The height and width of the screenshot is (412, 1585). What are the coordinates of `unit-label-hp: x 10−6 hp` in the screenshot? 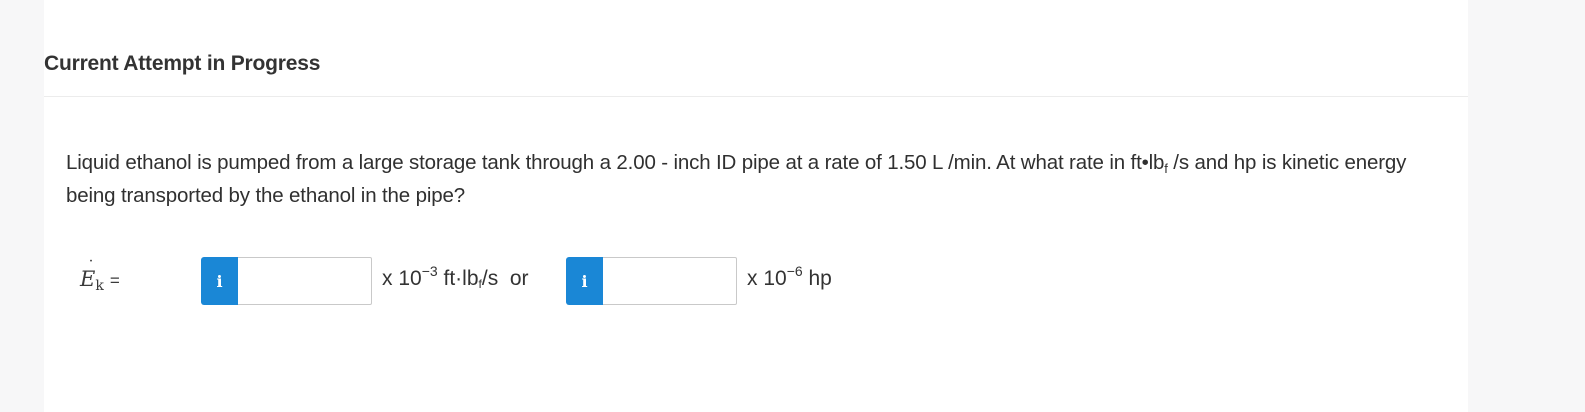 It's located at (789, 277).